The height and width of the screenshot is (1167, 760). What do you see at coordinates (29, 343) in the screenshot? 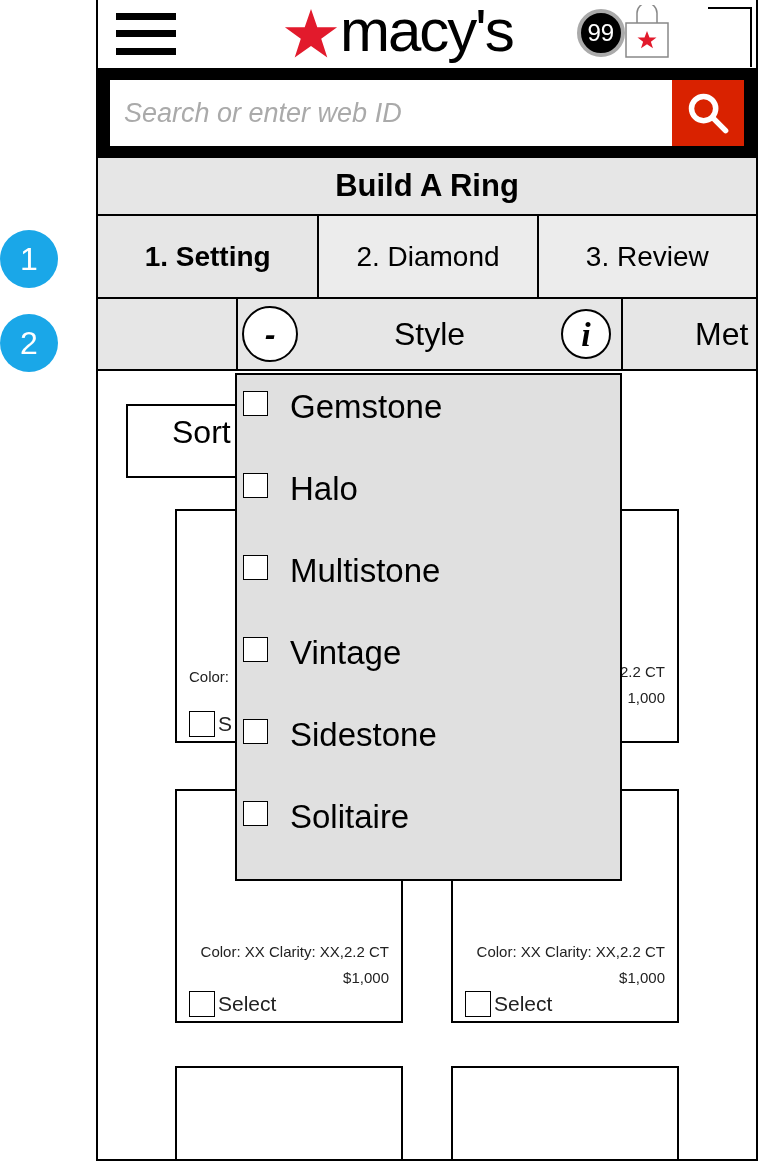
I see `annotation-marker: 2` at bounding box center [29, 343].